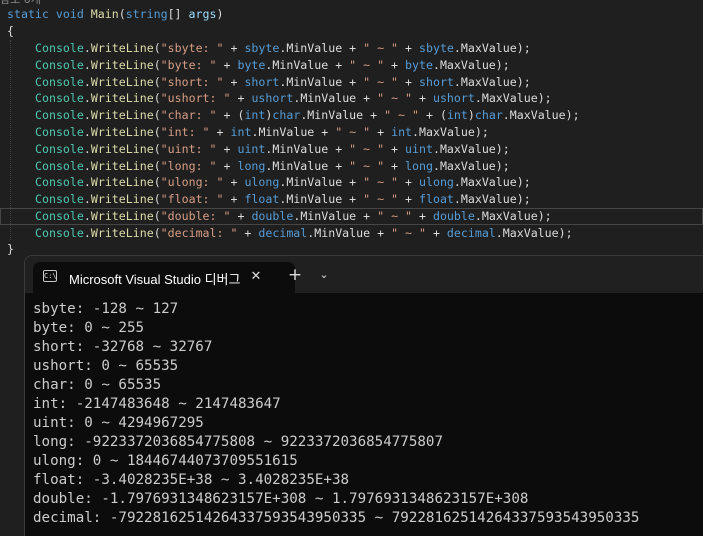 Image resolution: width=703 pixels, height=536 pixels. What do you see at coordinates (191, 480) in the screenshot?
I see `output-line: float: -3.4028235E+38 ~ 3.4028235E+38` at bounding box center [191, 480].